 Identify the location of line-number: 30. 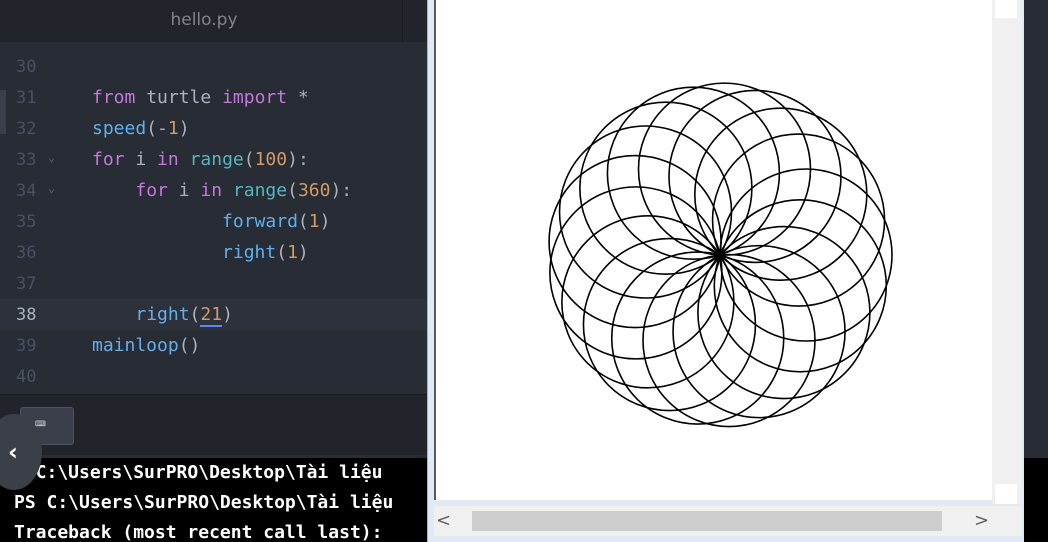
(26, 67).